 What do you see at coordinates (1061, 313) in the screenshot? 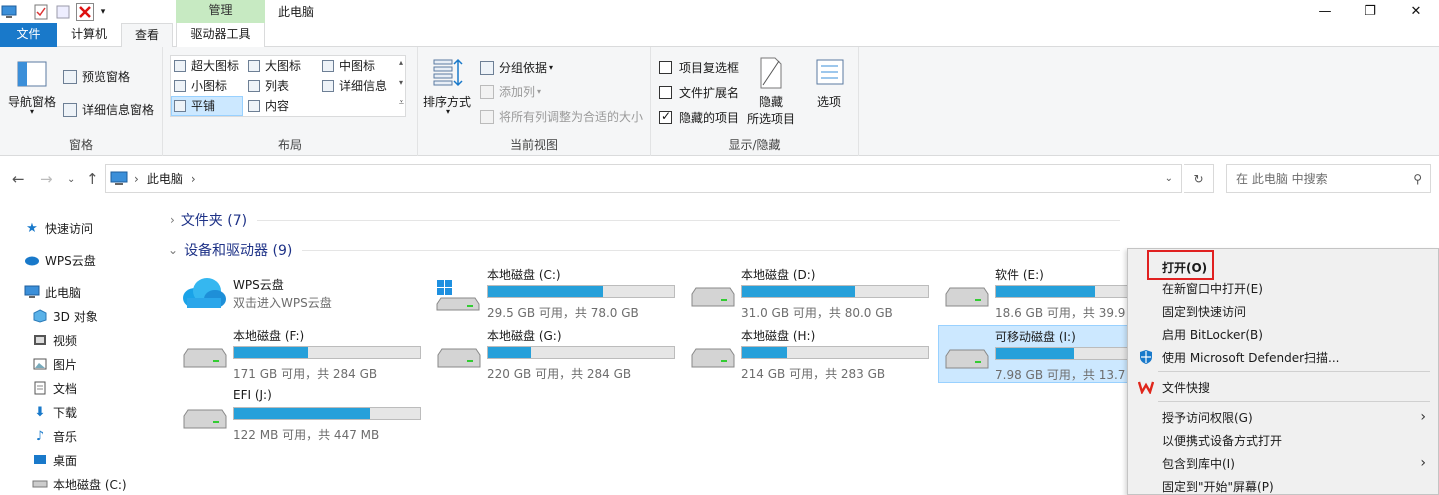
I see `drive-free-space: 18.6 GB 可用，共 39.9 G` at bounding box center [1061, 313].